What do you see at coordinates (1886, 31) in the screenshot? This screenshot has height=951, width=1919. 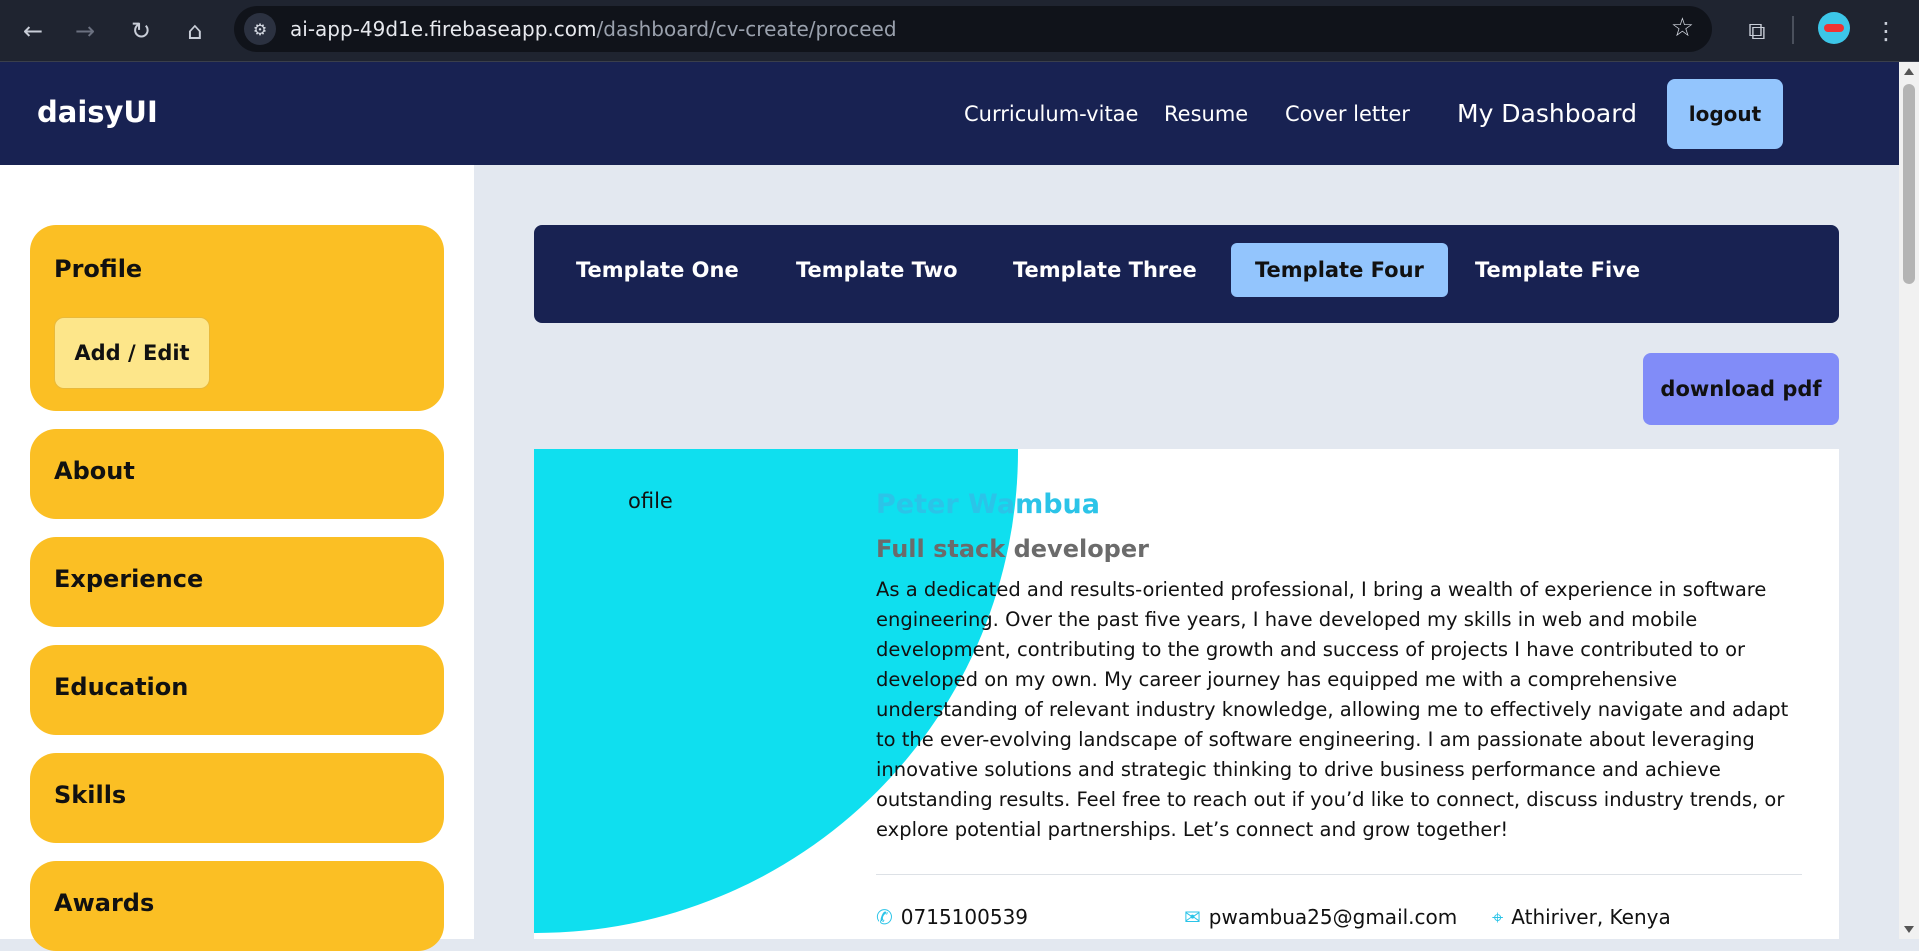 I see `kebab-menu-icon: ⋮` at bounding box center [1886, 31].